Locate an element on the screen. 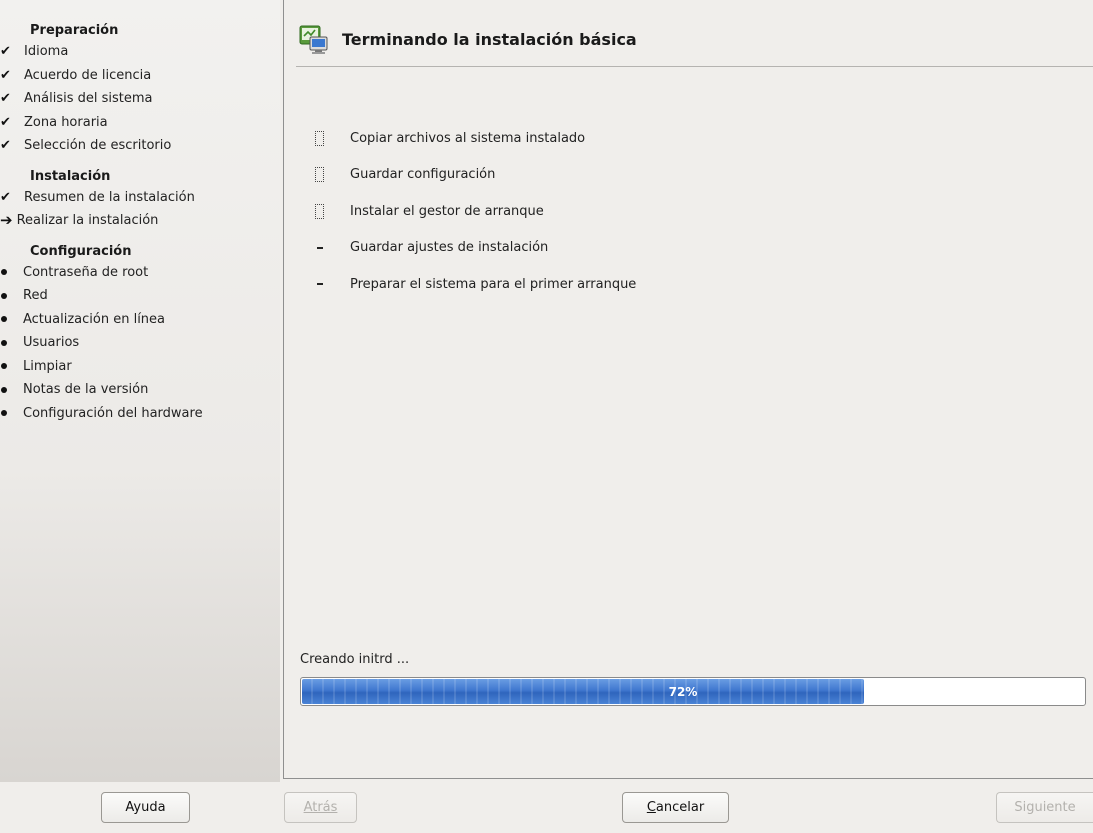  sidebar-section-title: Configuración is located at coordinates (81, 251).